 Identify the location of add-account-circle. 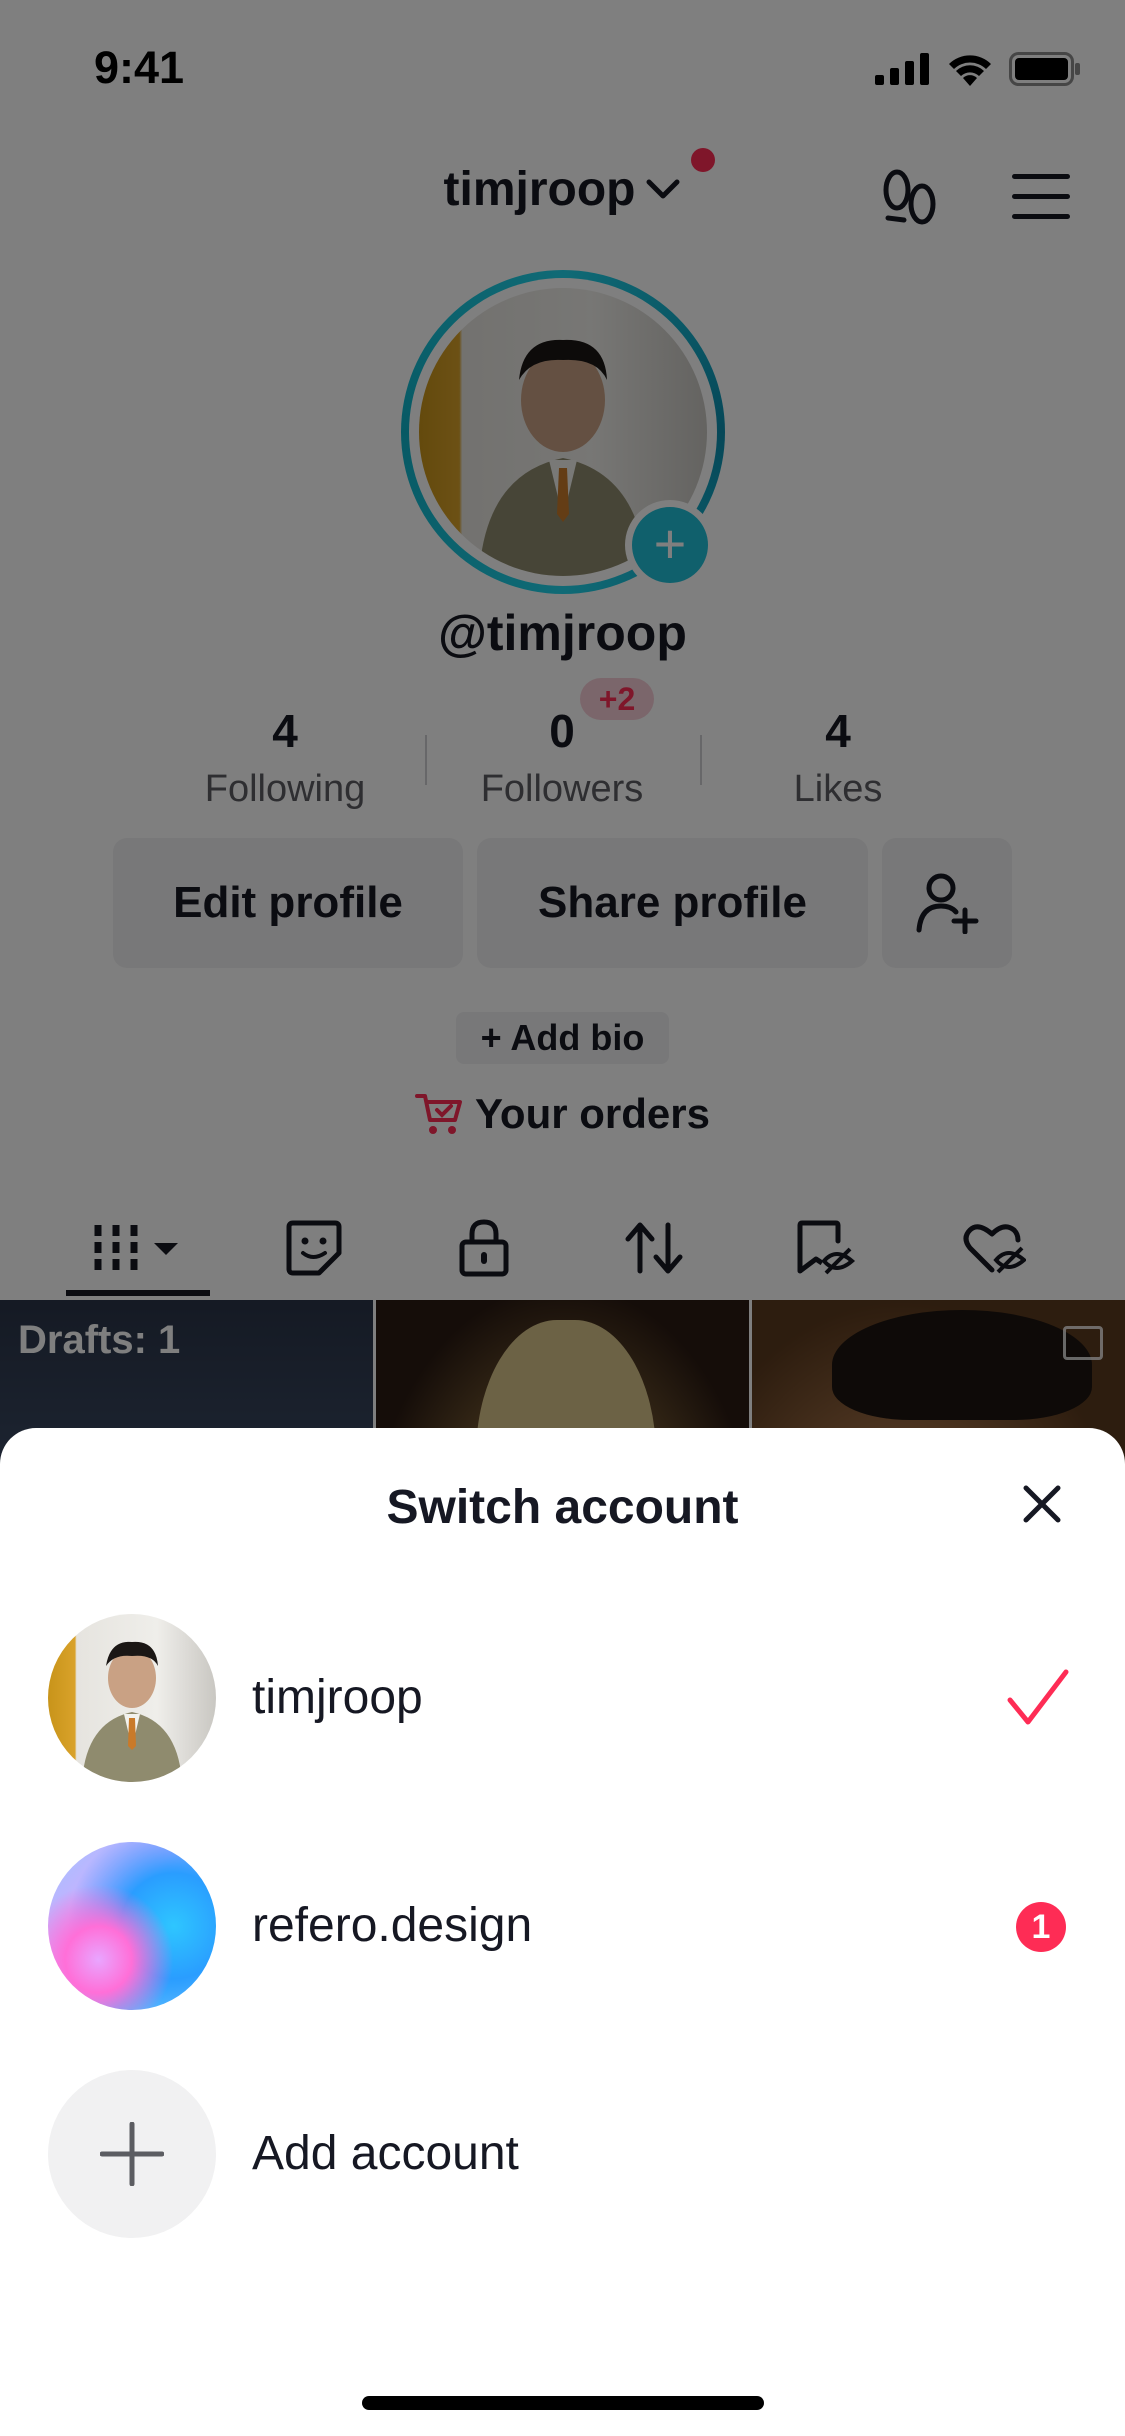
(132, 2154).